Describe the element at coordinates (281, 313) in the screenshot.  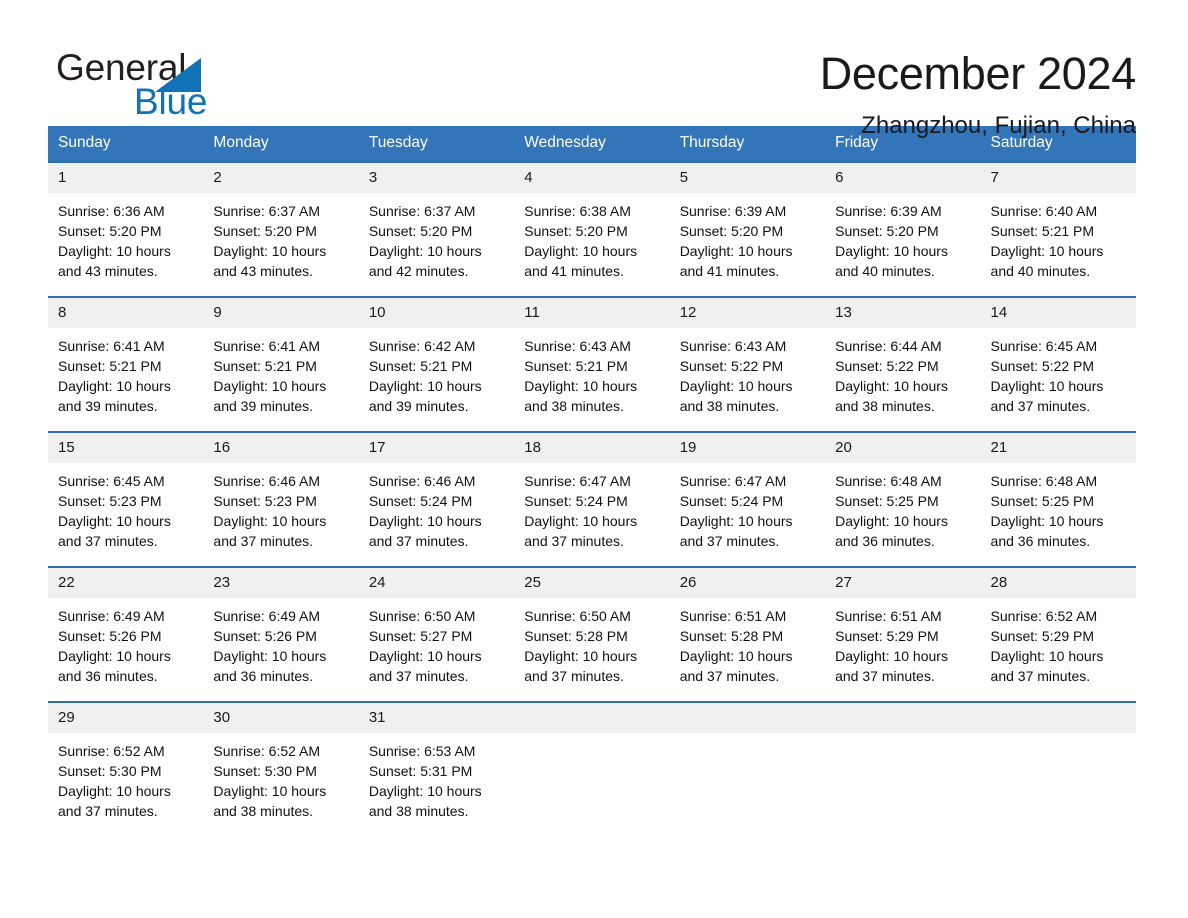
I see `day-number: 9` at that location.